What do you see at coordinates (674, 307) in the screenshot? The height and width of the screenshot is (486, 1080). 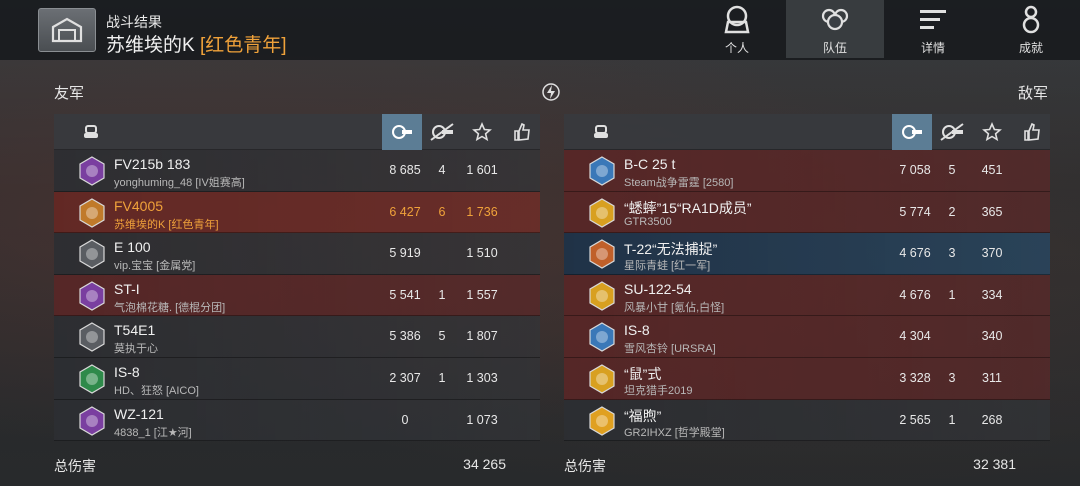 I see `player-name: 风暴小甘 [氪佔,白怪]` at bounding box center [674, 307].